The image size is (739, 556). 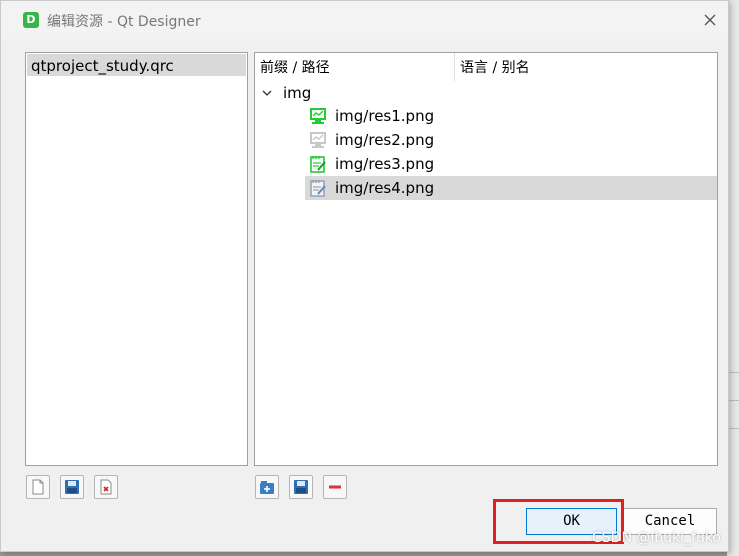 I want to click on add-prefix-icon, so click(x=267, y=487).